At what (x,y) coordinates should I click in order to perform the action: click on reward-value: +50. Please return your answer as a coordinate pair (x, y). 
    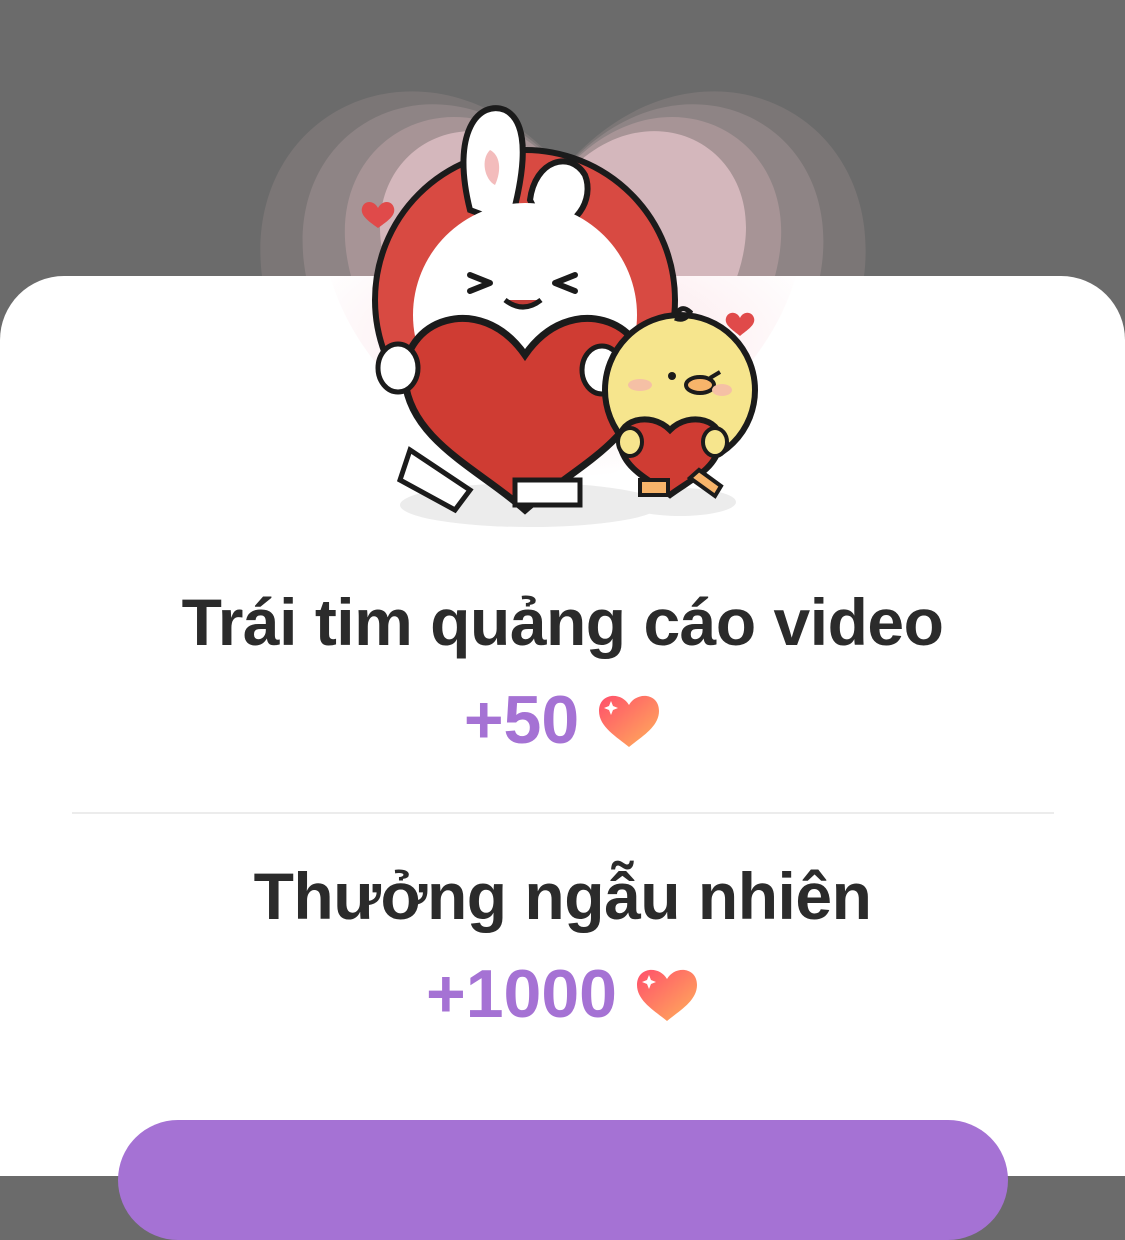
    Looking at the image, I should click on (562, 720).